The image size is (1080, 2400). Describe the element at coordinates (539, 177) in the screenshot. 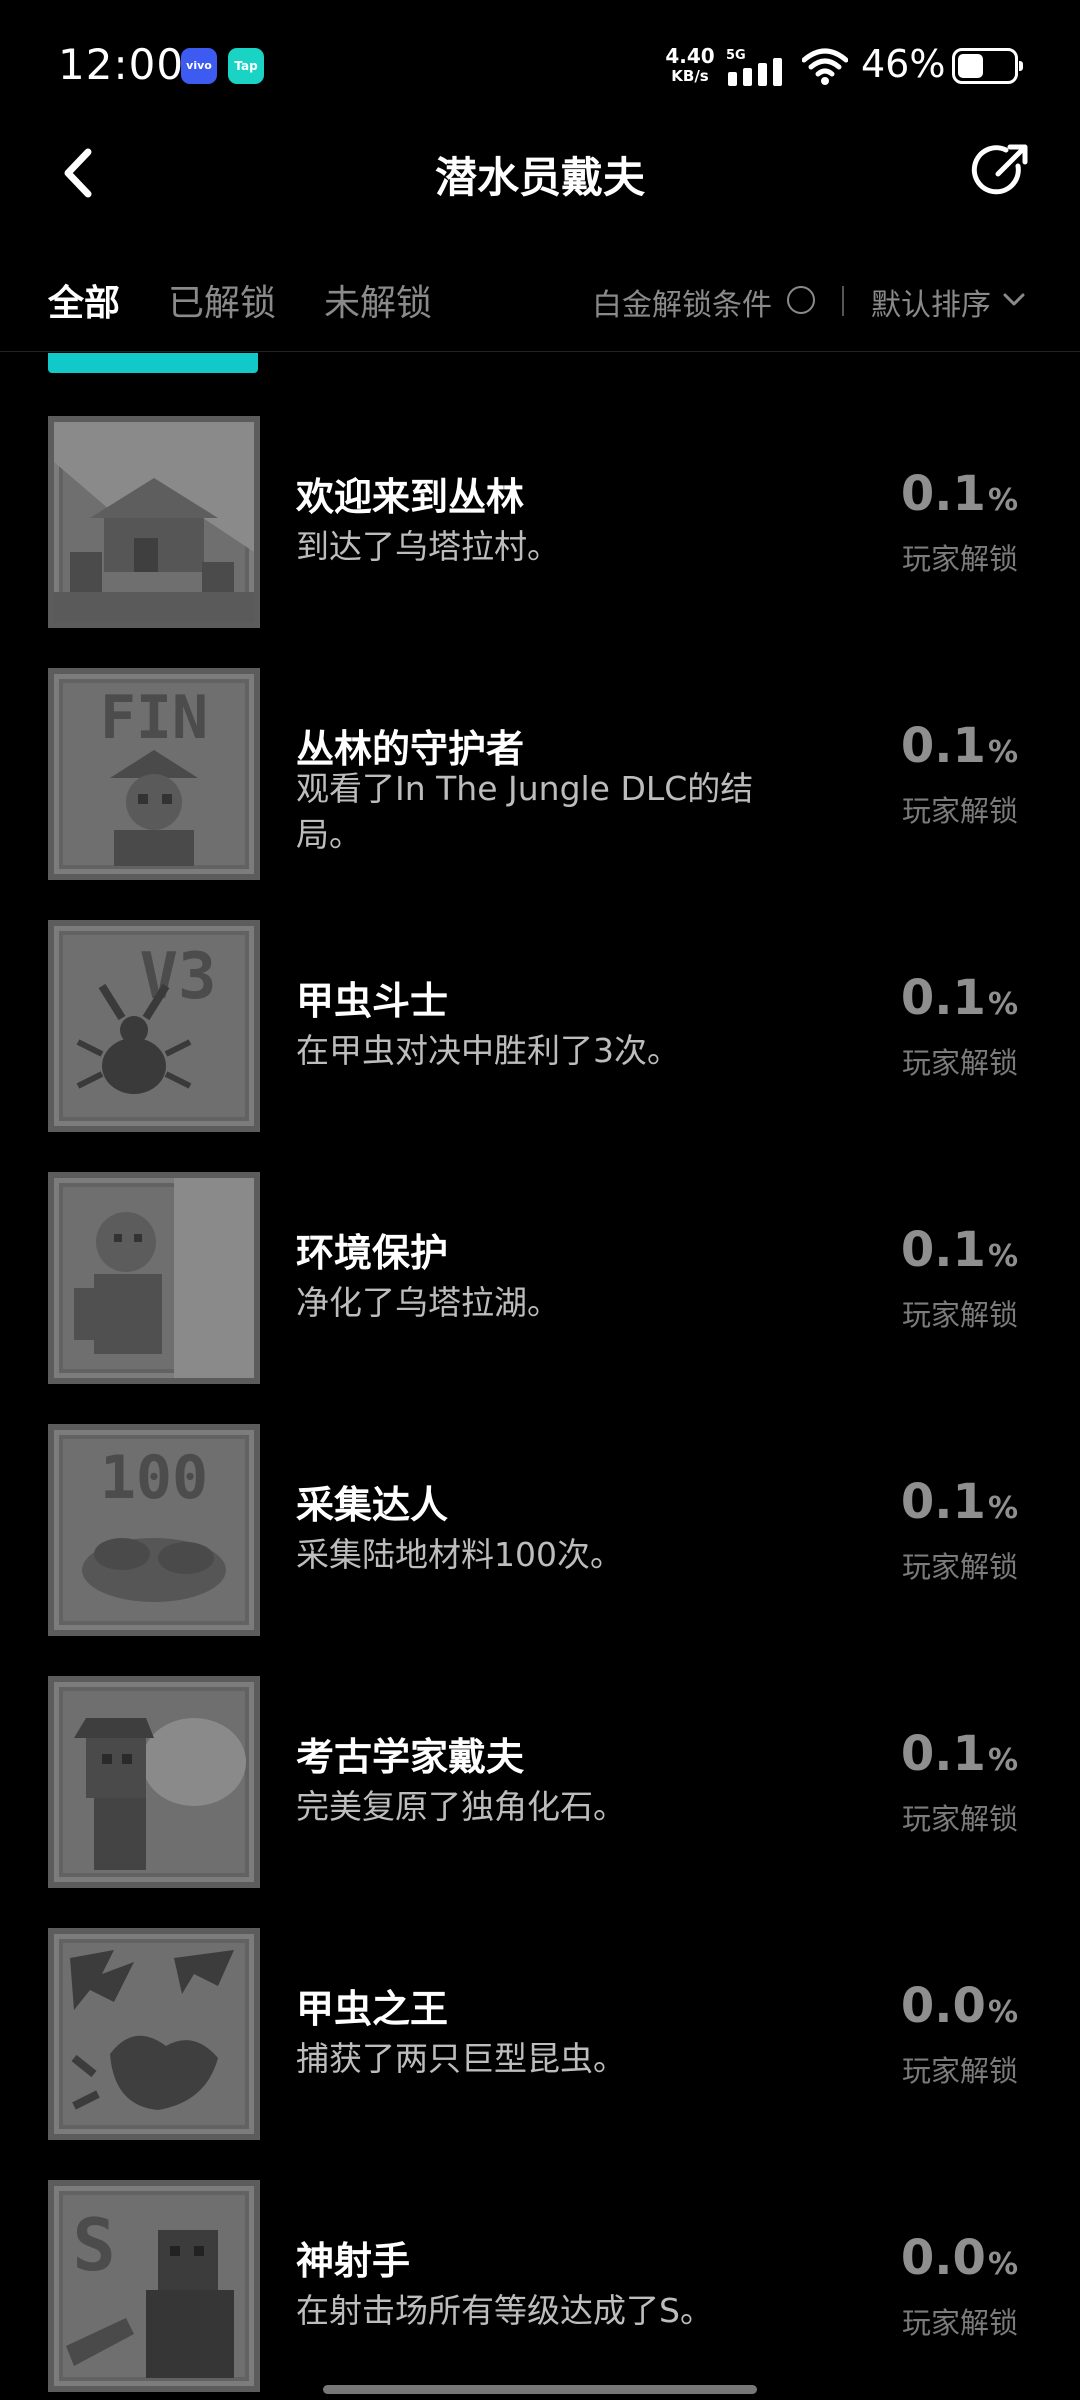

I see `page-title: 潜水员戴夫` at that location.